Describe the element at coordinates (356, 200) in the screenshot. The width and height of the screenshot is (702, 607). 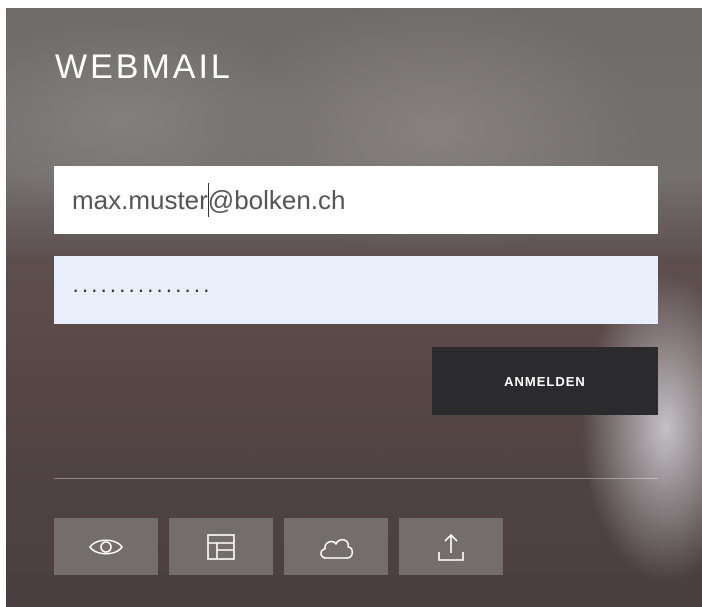
I see `email-field` at that location.